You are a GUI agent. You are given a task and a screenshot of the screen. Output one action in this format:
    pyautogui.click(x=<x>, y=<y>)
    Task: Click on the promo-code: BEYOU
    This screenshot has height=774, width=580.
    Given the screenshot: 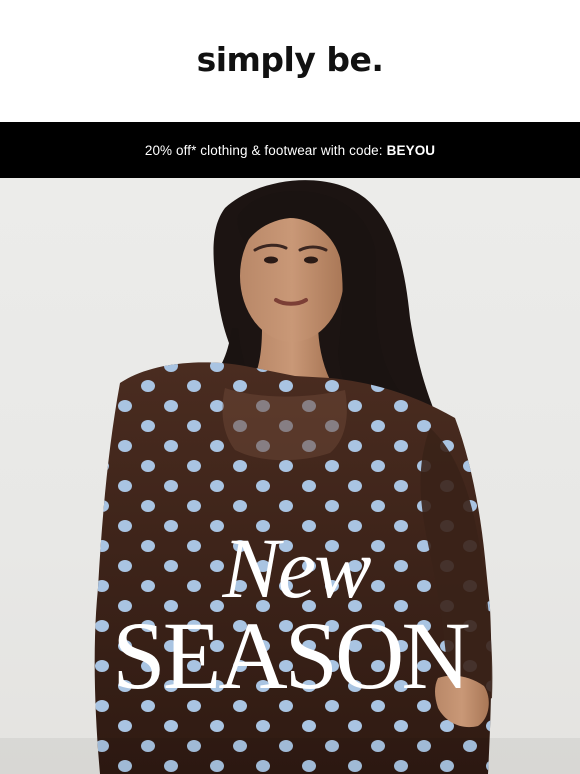 What is the action you would take?
    pyautogui.click(x=411, y=150)
    